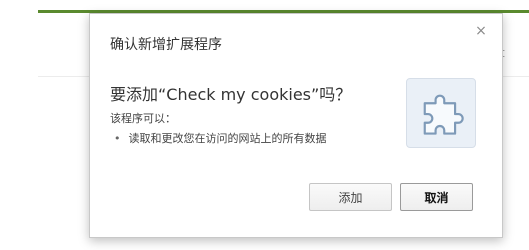  I want to click on puzzle-piece-icon, so click(441, 113).